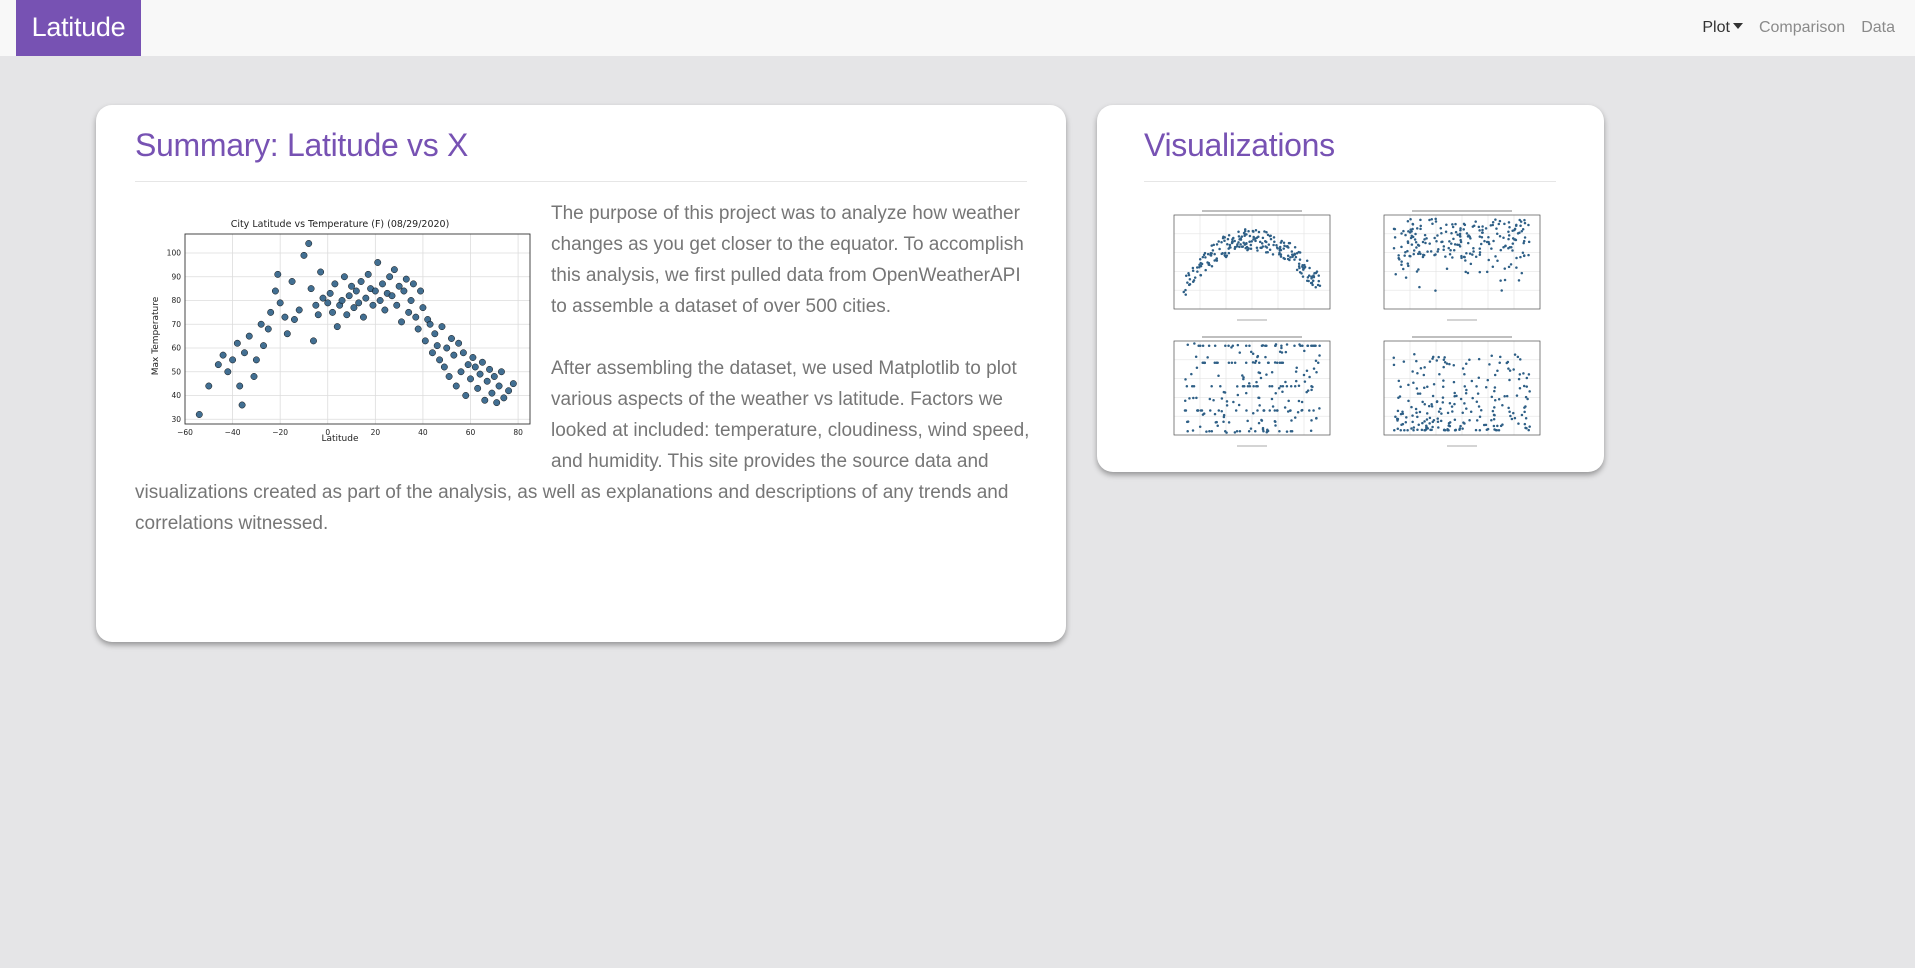 The width and height of the screenshot is (1915, 968). What do you see at coordinates (1878, 28) in the screenshot?
I see `nav-data: Data` at bounding box center [1878, 28].